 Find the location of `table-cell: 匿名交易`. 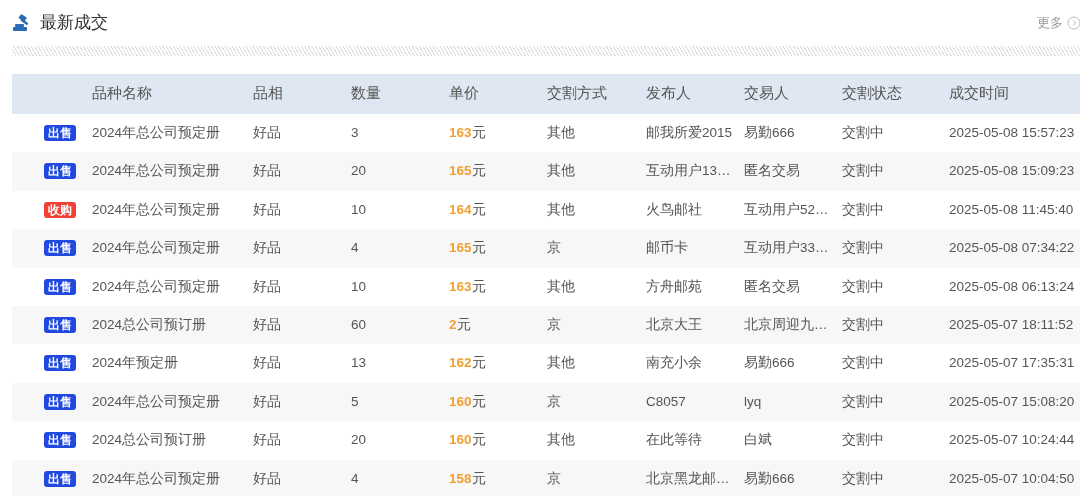

table-cell: 匿名交易 is located at coordinates (772, 171).